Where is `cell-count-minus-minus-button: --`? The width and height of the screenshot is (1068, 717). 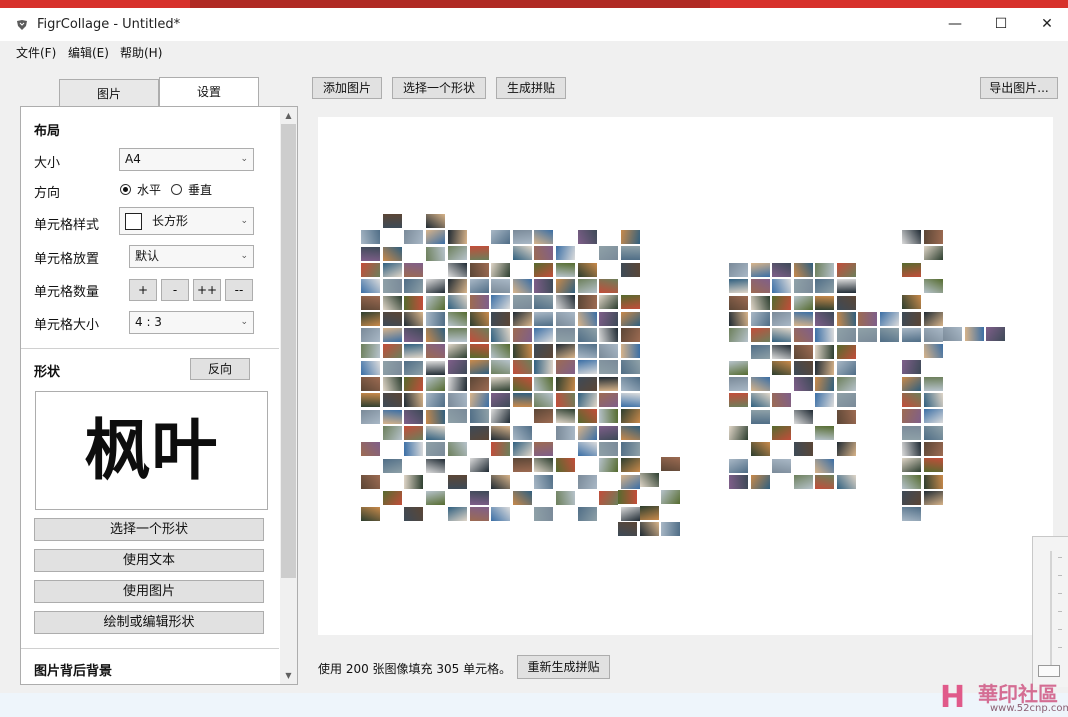
cell-count-minus-minus-button: -- is located at coordinates (239, 290).